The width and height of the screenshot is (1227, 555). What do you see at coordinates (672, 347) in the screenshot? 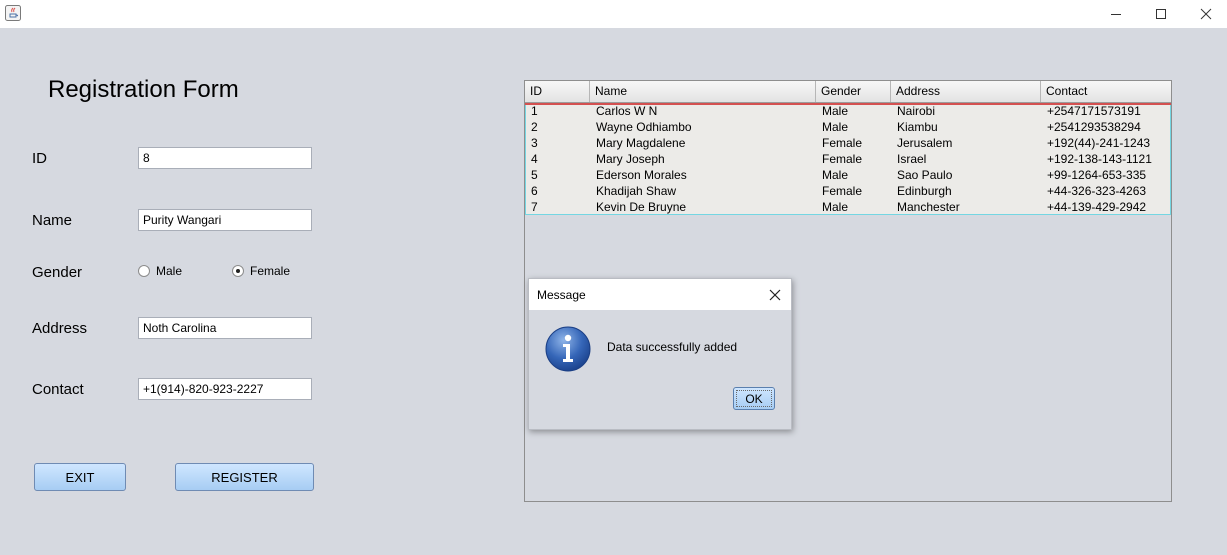
I see `dialog-message: Data successfully added` at bounding box center [672, 347].